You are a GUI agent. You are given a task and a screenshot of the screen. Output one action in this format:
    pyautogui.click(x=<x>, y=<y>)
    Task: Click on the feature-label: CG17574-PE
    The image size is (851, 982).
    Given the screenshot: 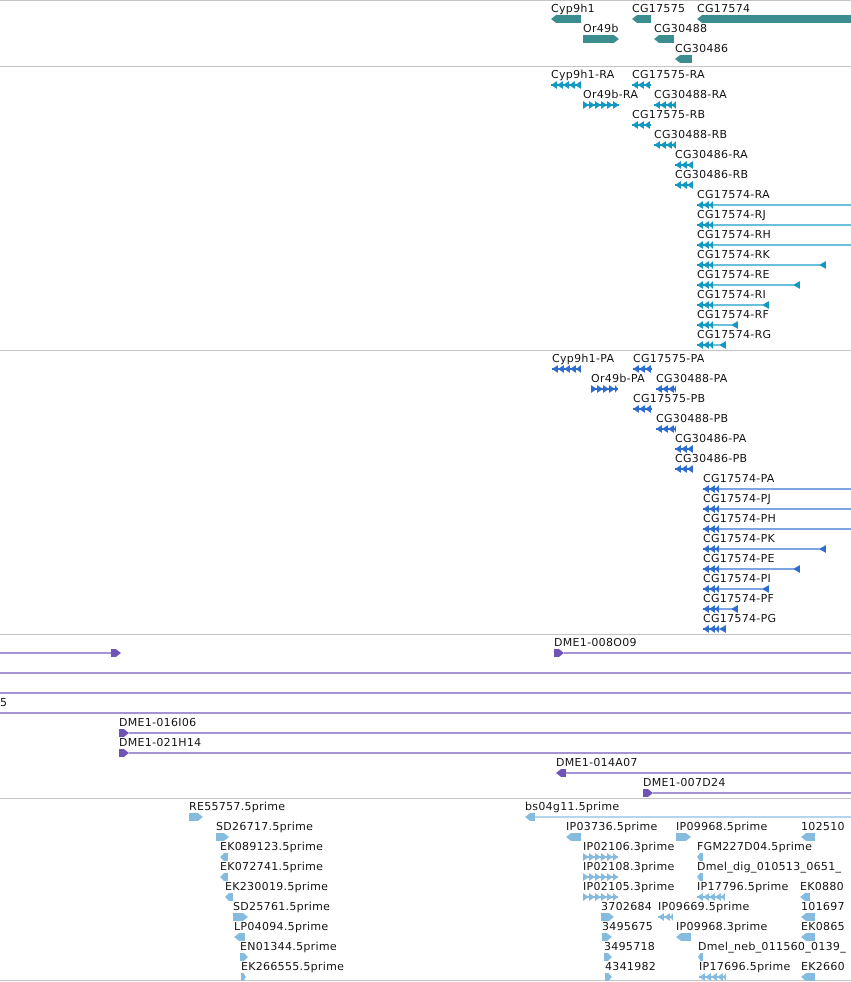 What is the action you would take?
    pyautogui.click(x=739, y=559)
    